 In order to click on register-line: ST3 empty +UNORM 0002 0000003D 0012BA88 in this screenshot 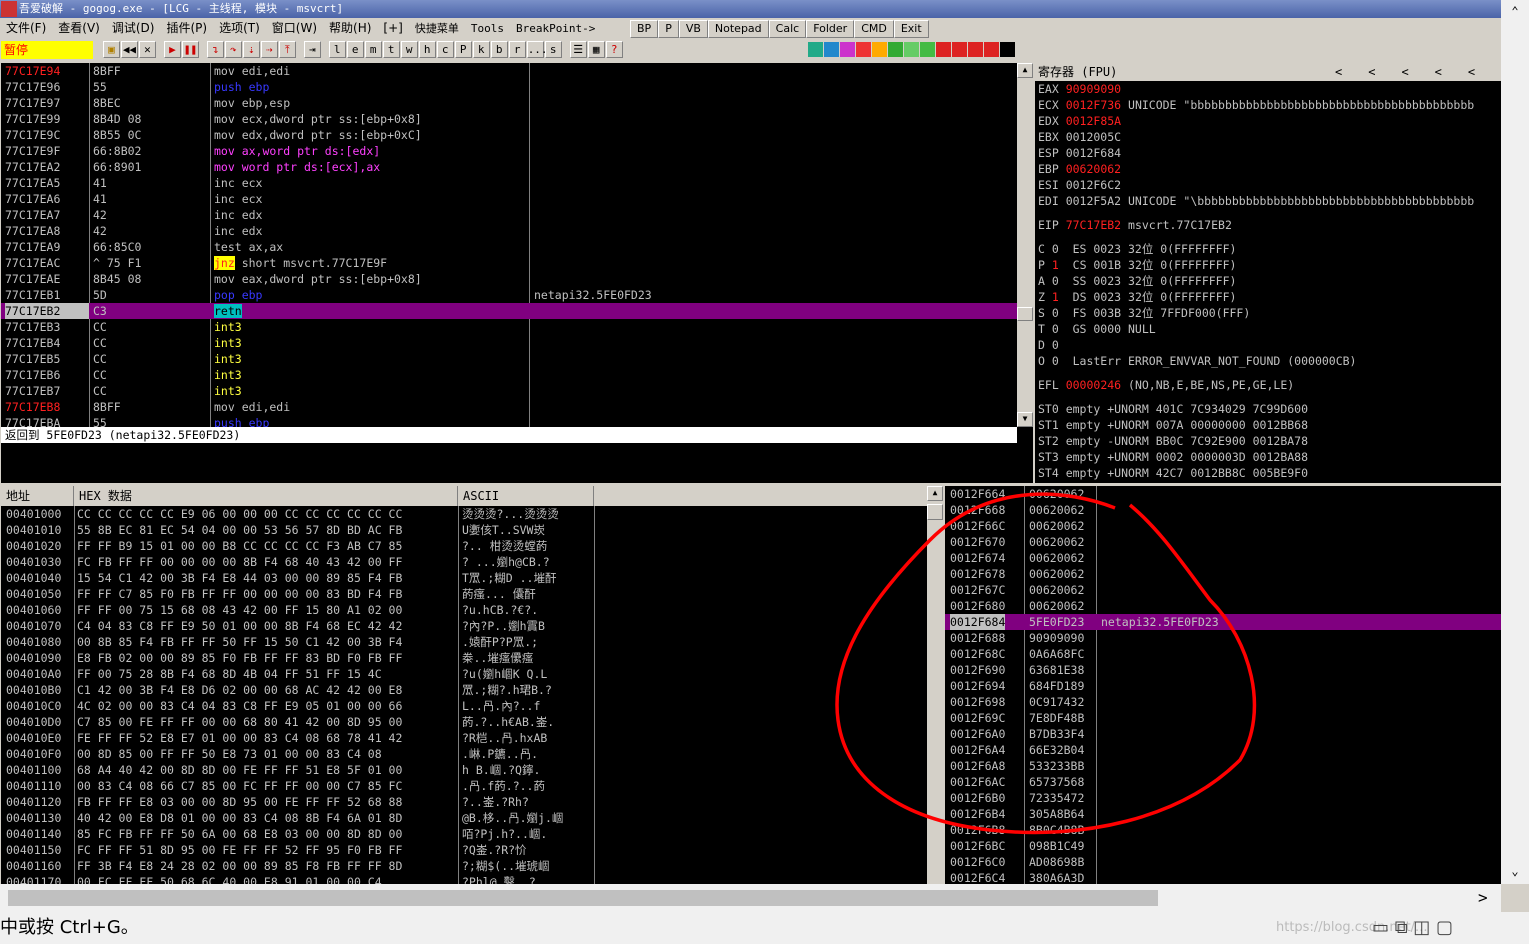, I will do `click(1268, 457)`.